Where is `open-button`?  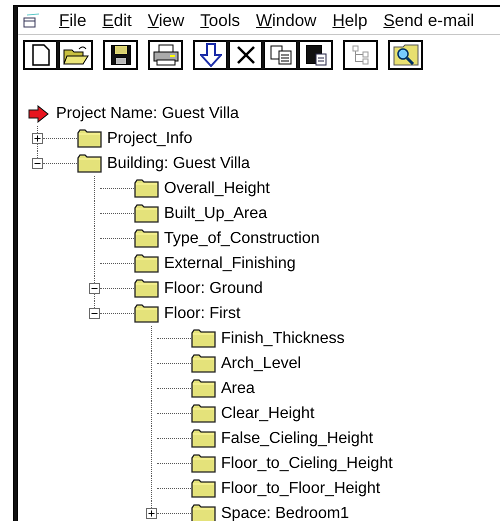
open-button is located at coordinates (75, 55).